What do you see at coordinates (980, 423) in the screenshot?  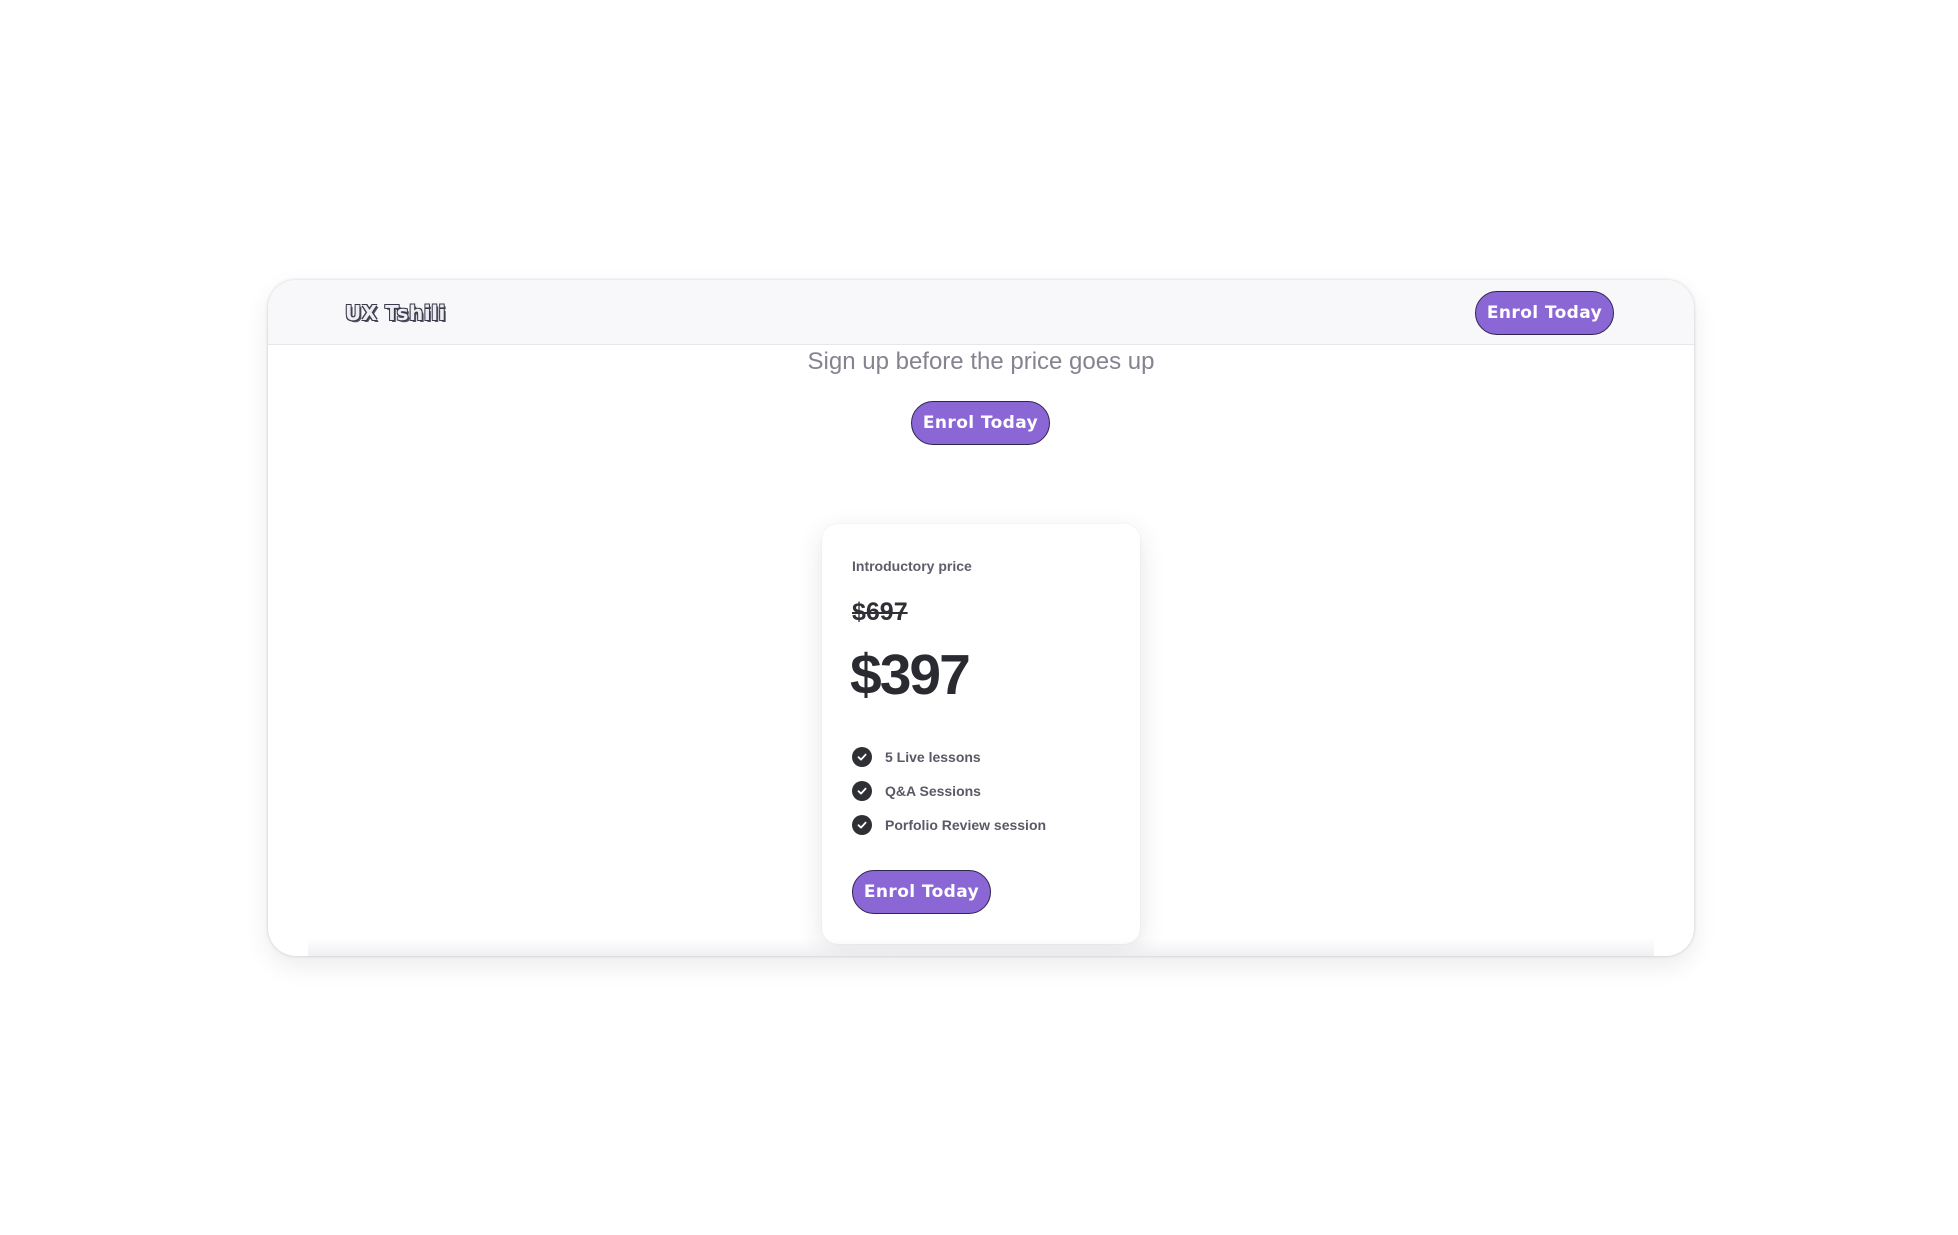 I see `hero-enrol-button: Enrol Today` at bounding box center [980, 423].